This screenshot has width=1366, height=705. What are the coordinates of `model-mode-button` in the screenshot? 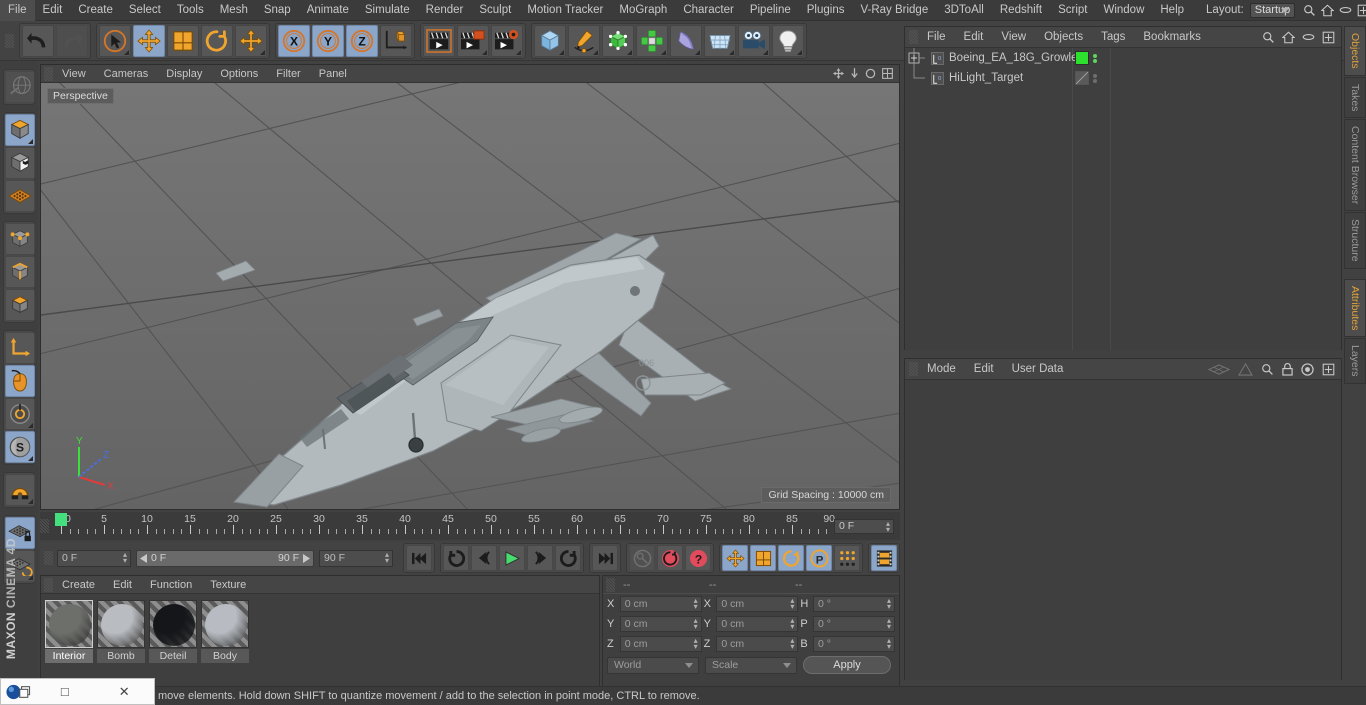 It's located at (20, 130).